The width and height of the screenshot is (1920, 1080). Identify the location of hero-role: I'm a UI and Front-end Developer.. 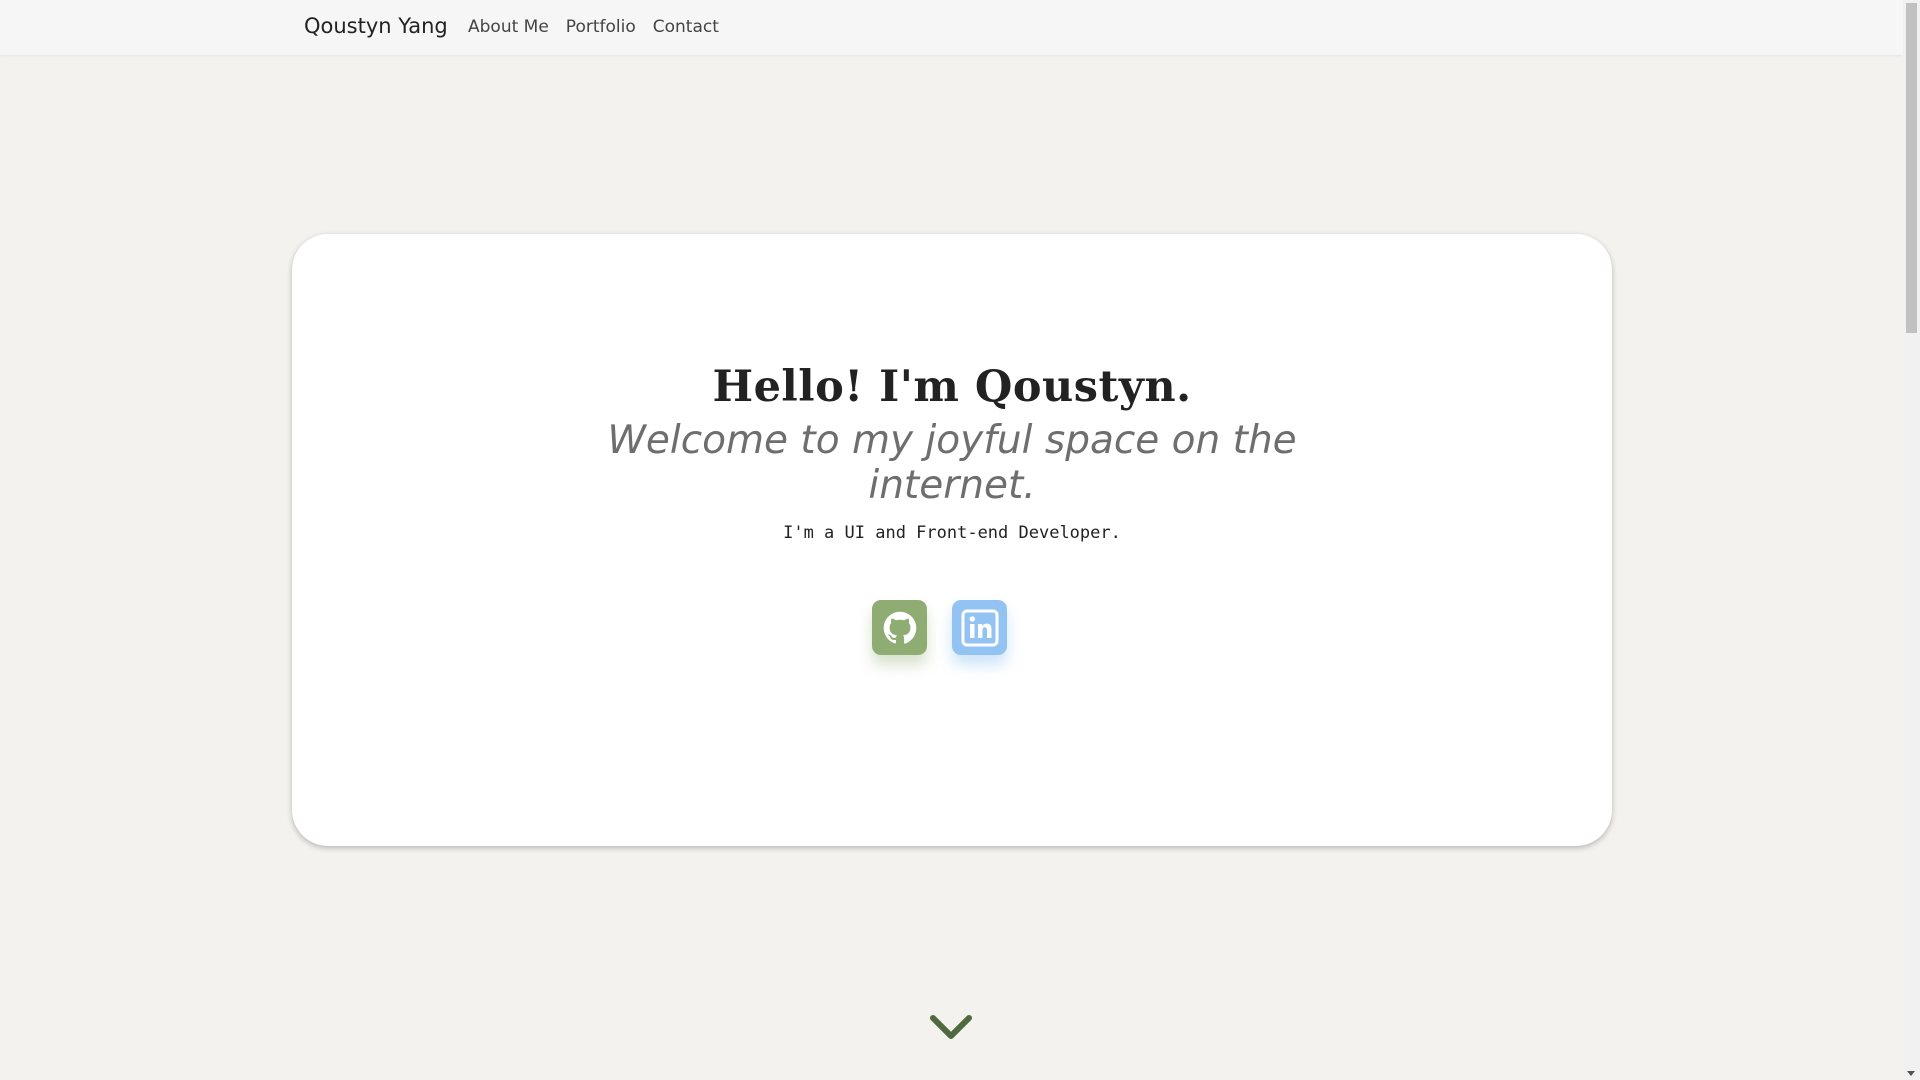
(952, 533).